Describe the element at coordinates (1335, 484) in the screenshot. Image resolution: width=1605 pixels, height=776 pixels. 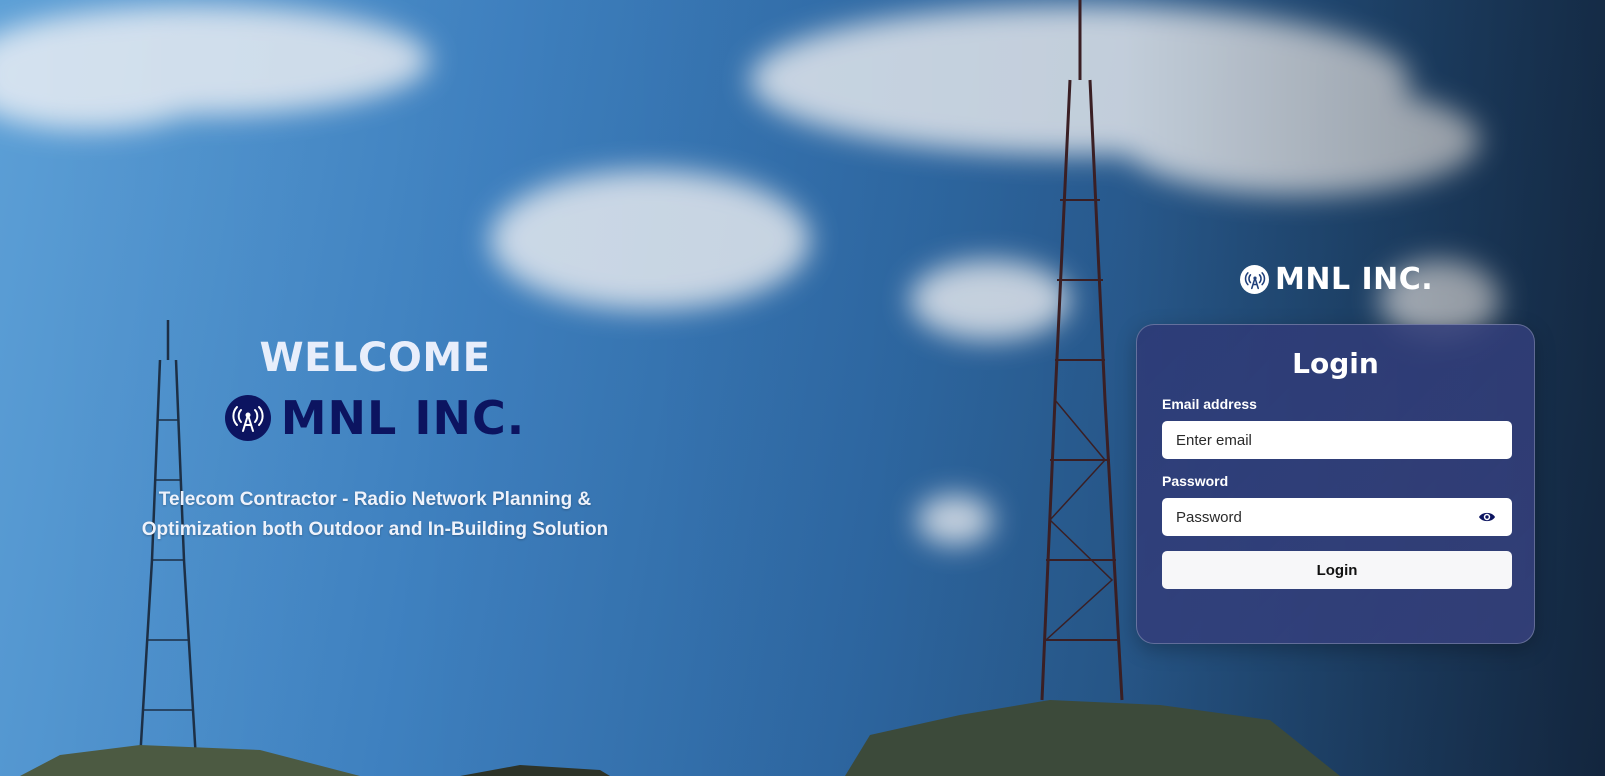
I see `login-card: Login Email address Password Login` at that location.